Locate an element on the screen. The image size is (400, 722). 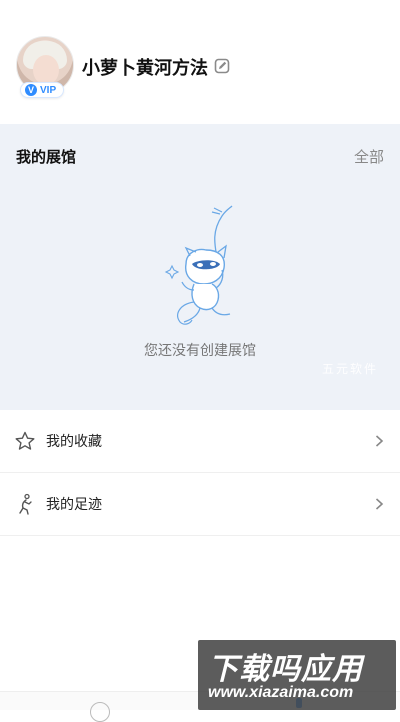
username: 小萝卜黄河方法 is located at coordinates (145, 68).